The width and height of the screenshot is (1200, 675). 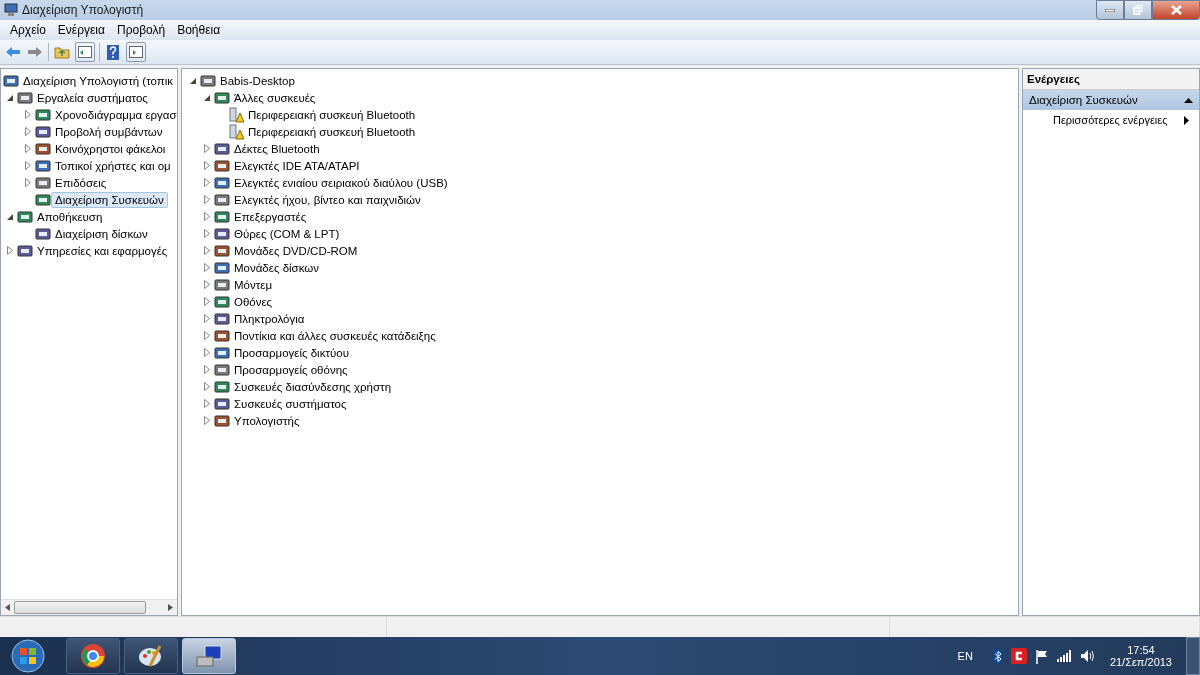 I want to click on actions-section-header: Διαχείριση Συσκευών, so click(x=1111, y=100).